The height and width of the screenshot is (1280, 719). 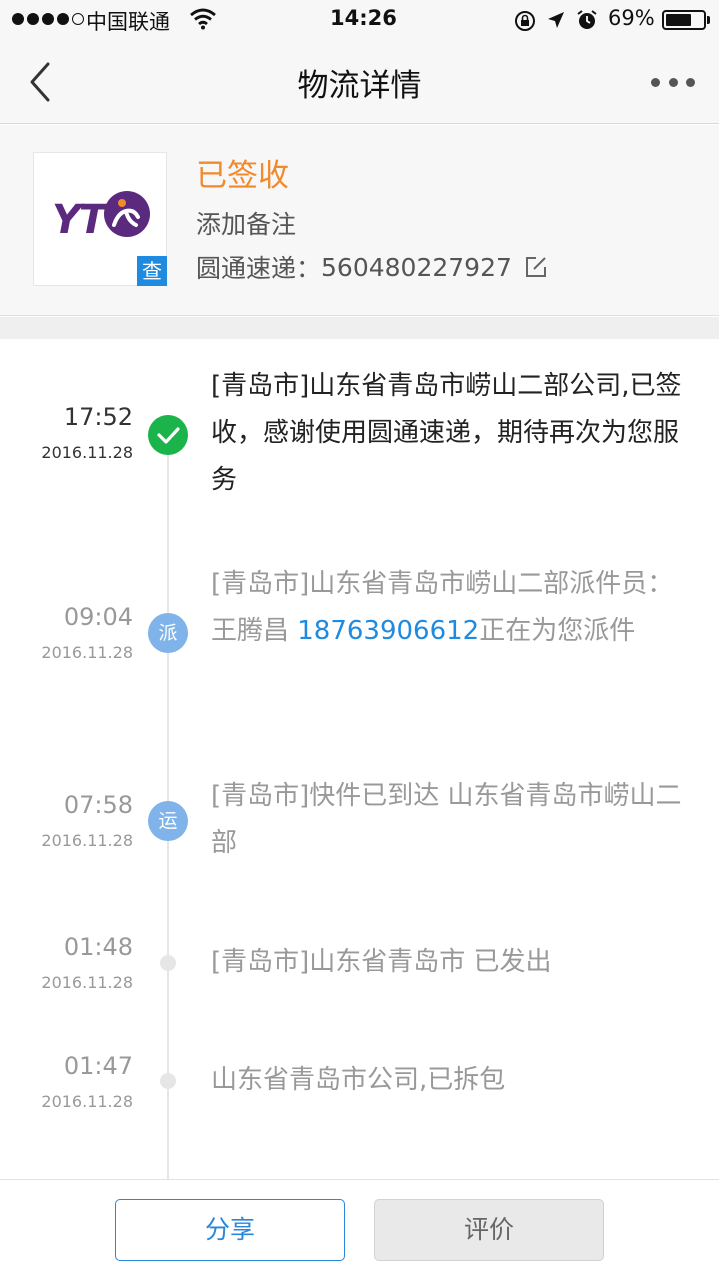 I want to click on more-dots-icon, so click(x=655, y=82).